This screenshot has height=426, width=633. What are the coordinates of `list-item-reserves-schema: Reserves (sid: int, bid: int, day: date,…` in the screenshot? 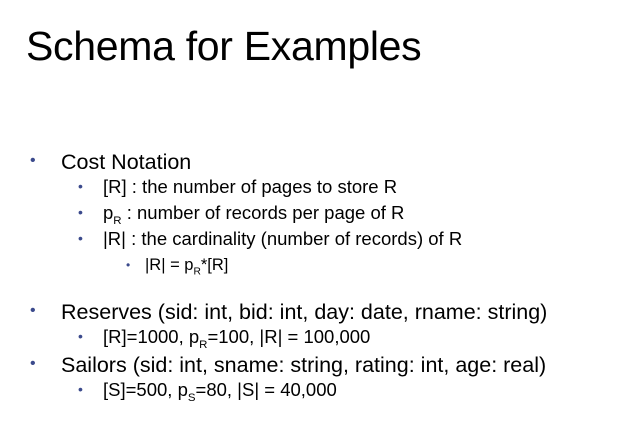 It's located at (304, 312).